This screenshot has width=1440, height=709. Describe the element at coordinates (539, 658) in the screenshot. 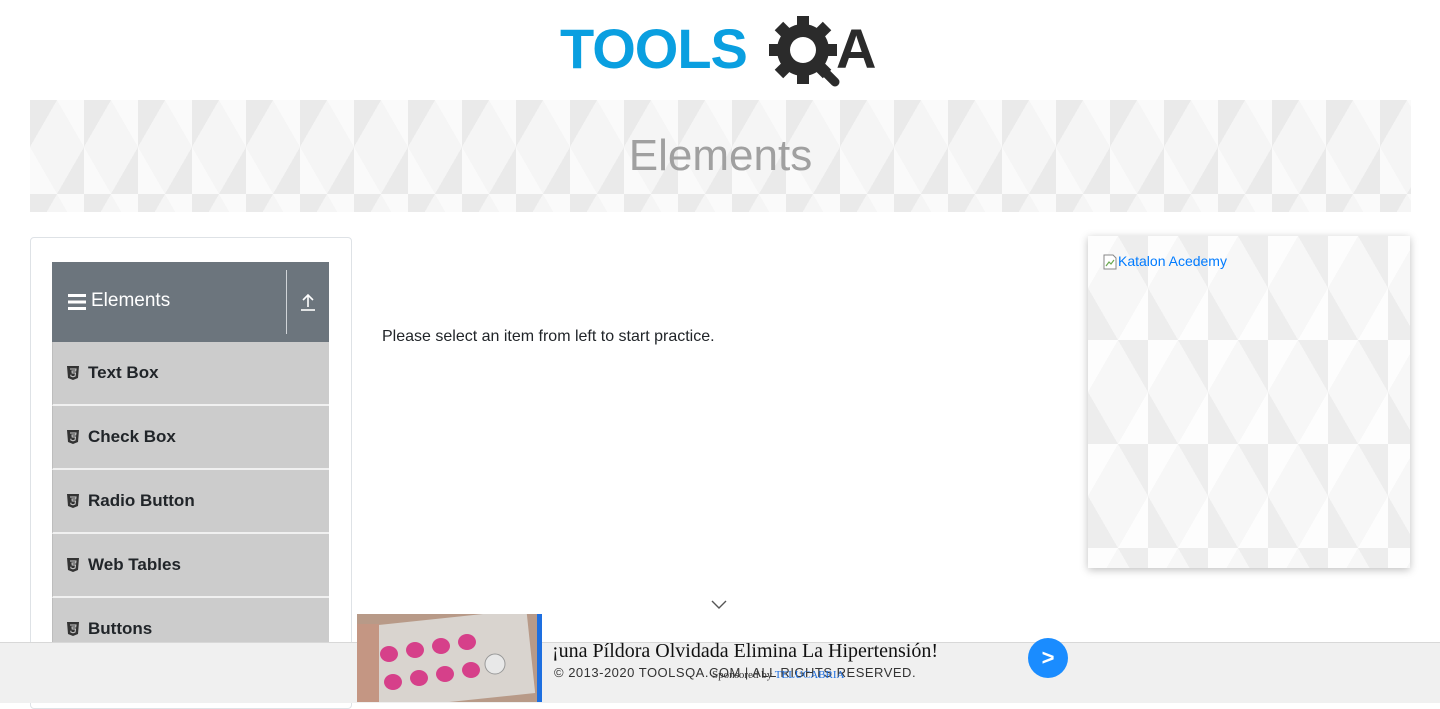

I see `ad-accent-bar` at that location.